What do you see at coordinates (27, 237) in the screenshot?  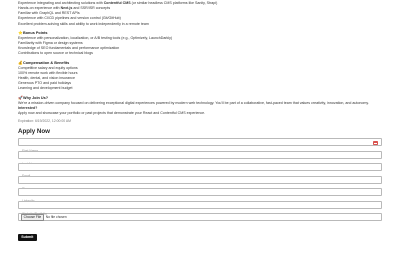 I see `submit-button: Submit` at bounding box center [27, 237].